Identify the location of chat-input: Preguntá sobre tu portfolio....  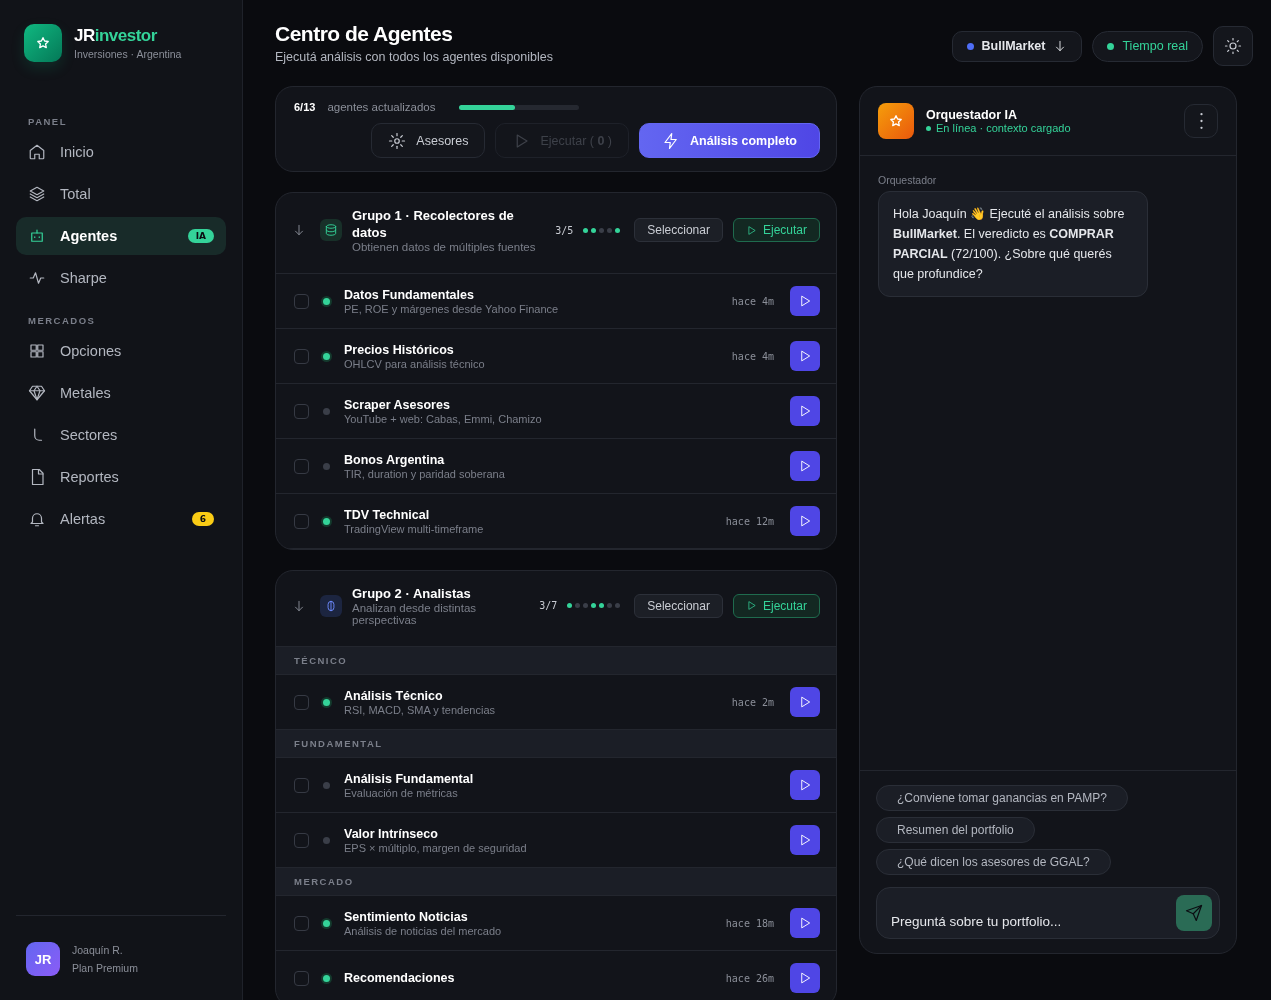
(1048, 913).